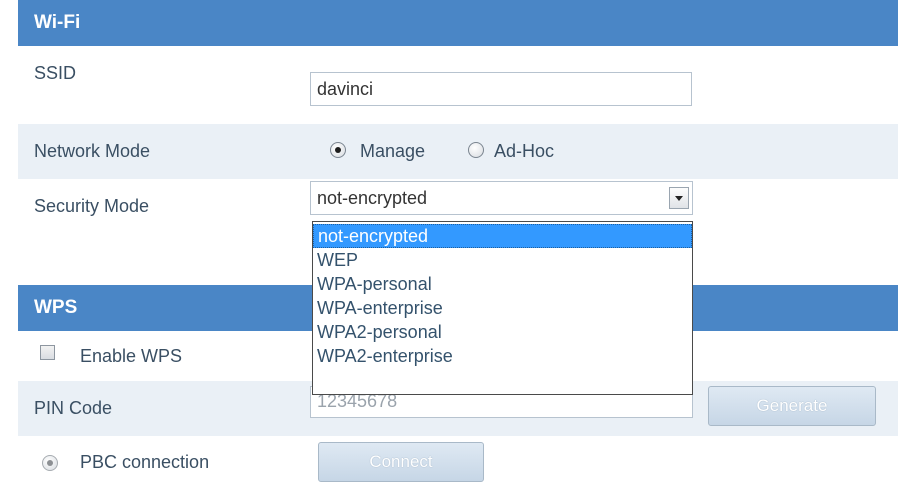  What do you see at coordinates (92, 206) in the screenshot?
I see `security-mode-label: Security Mode` at bounding box center [92, 206].